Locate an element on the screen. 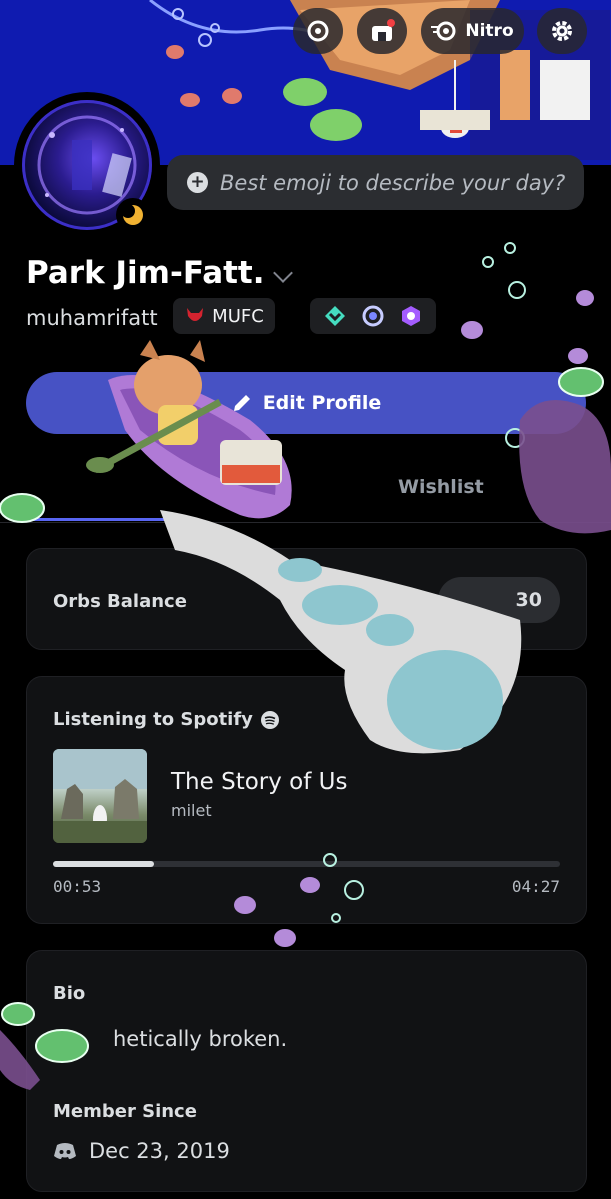  bio-text: hetically broken. is located at coordinates (200, 1039).